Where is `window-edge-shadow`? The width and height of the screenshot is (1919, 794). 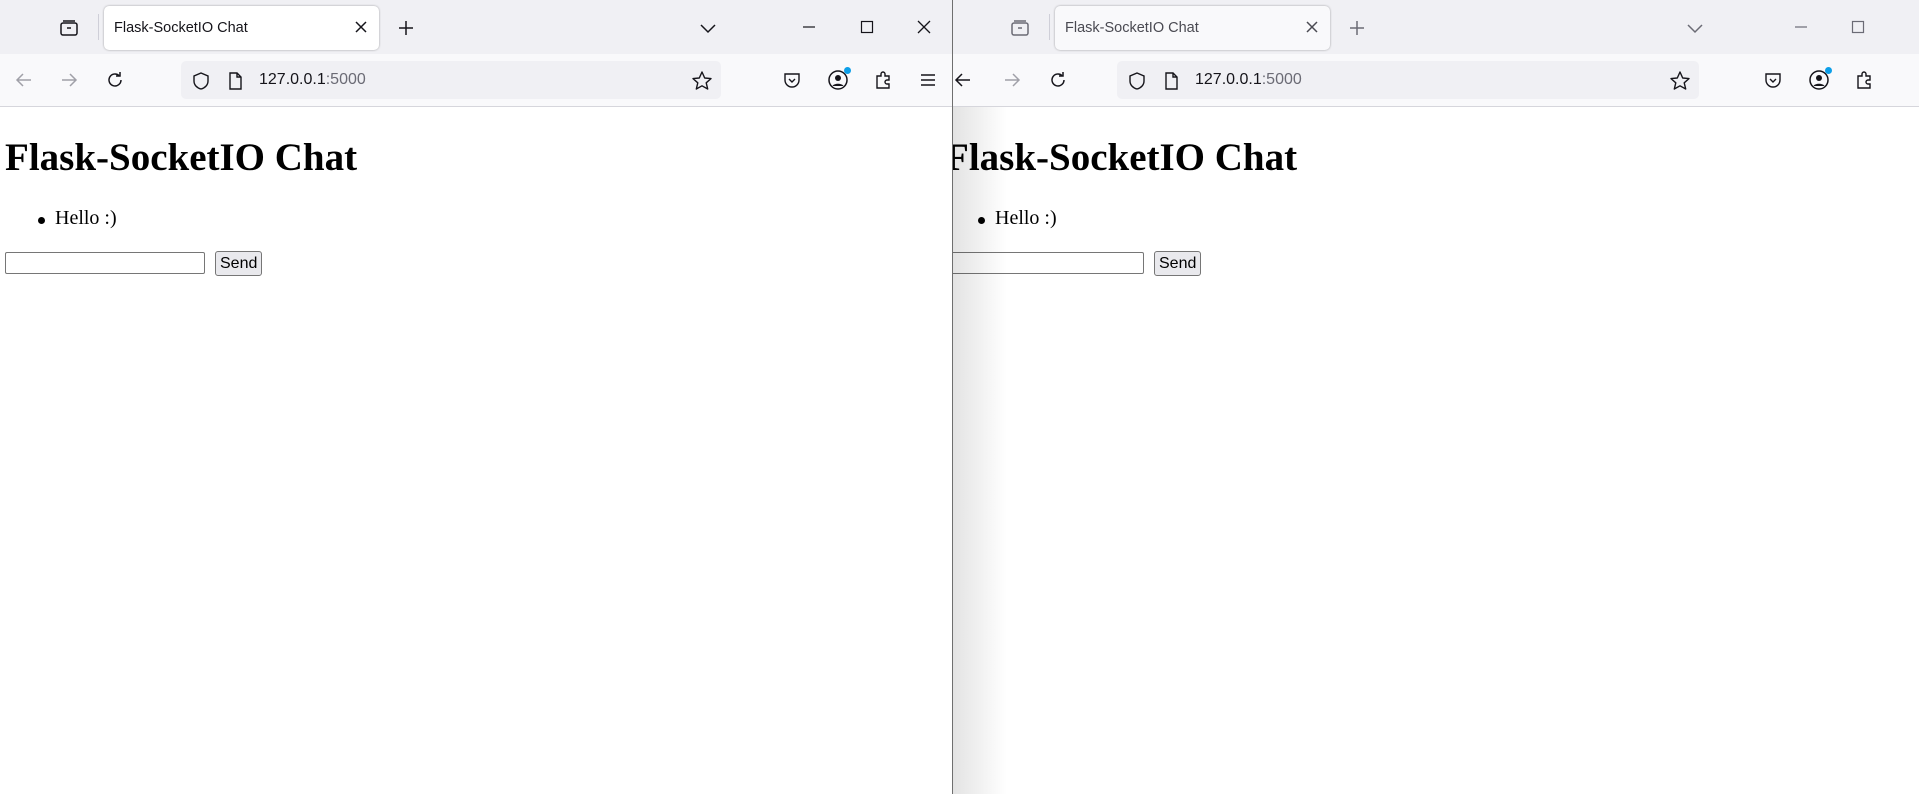 window-edge-shadow is located at coordinates (980, 450).